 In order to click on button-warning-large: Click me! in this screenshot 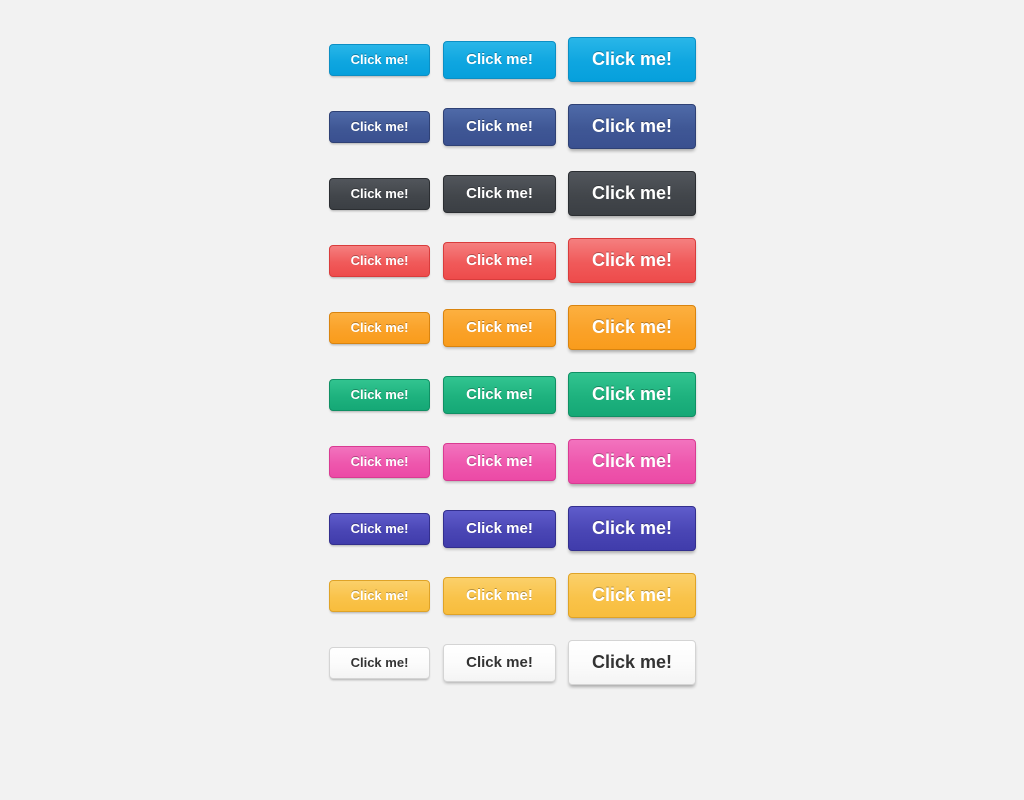, I will do `click(632, 327)`.